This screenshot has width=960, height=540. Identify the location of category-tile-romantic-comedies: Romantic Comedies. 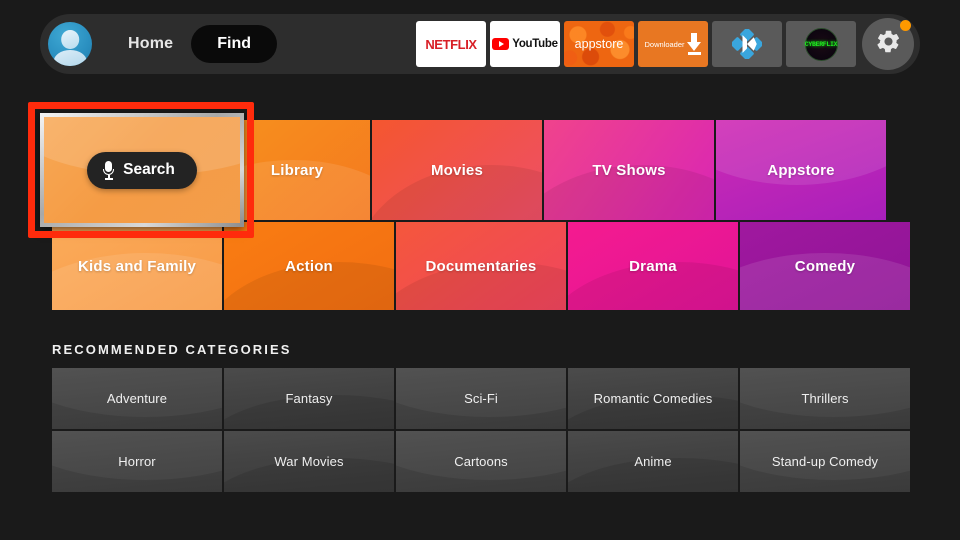
(653, 398).